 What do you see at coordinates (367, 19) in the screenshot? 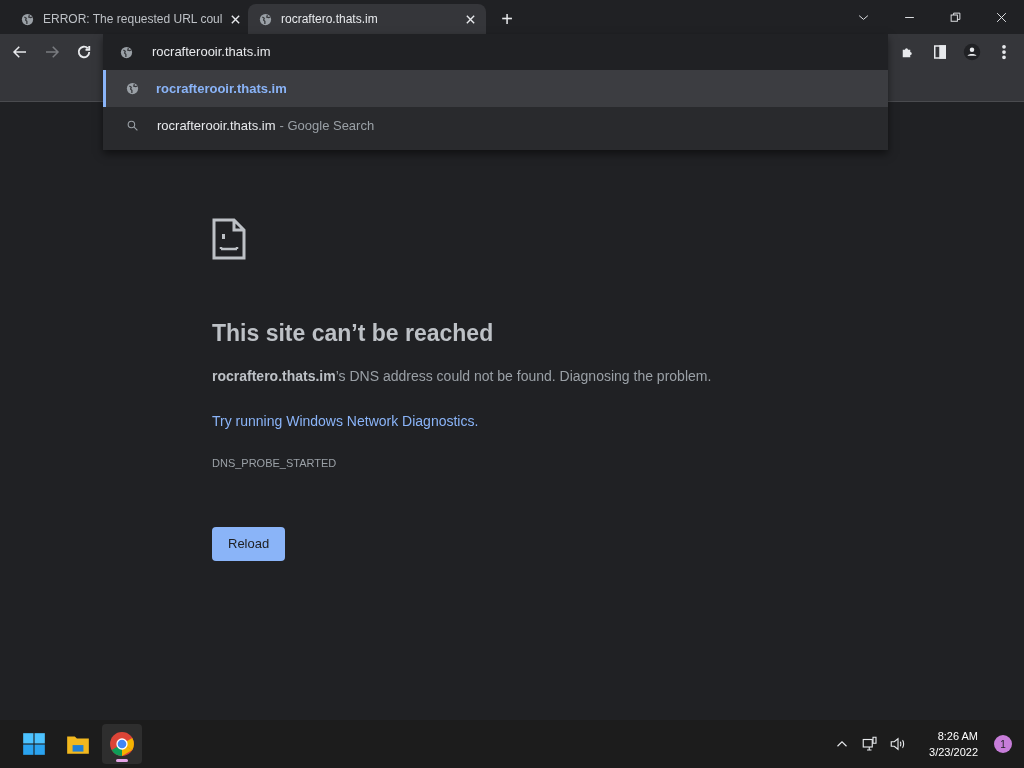
I see `browser-tab: rocraftero.thats.im` at bounding box center [367, 19].